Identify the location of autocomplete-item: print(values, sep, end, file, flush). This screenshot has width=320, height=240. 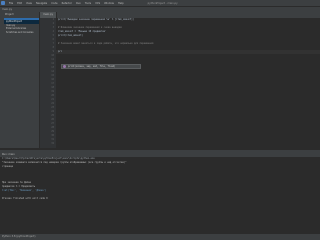
(91, 66).